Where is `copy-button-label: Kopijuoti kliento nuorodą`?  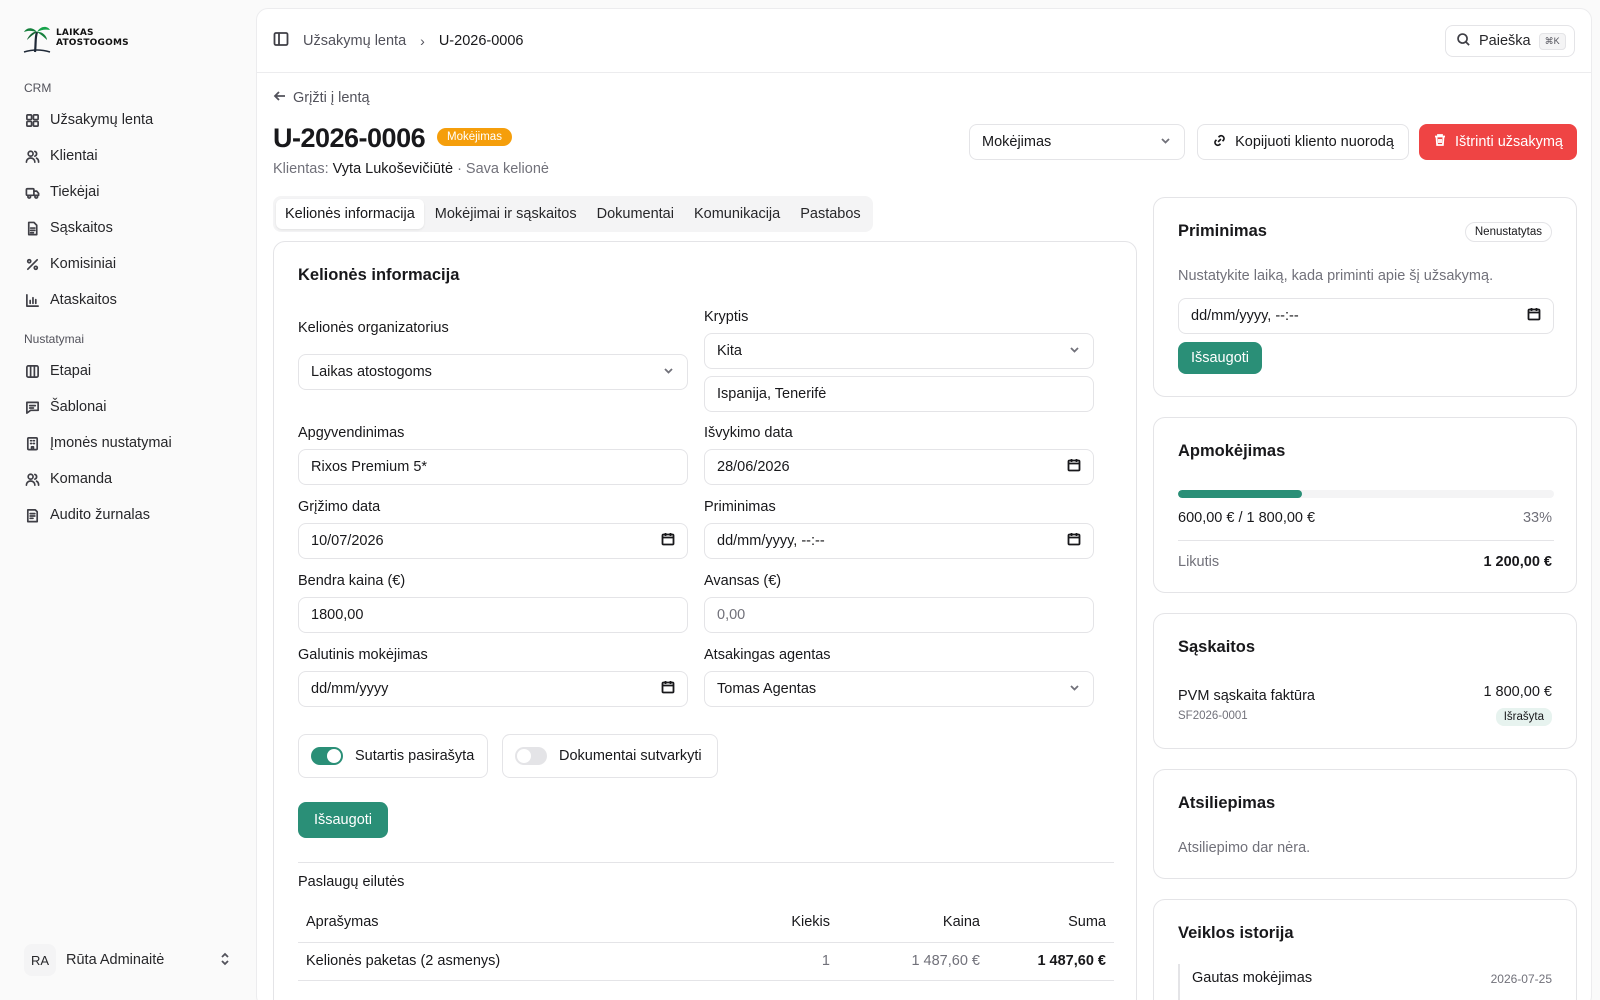 copy-button-label: Kopijuoti kliento nuorodą is located at coordinates (1314, 142).